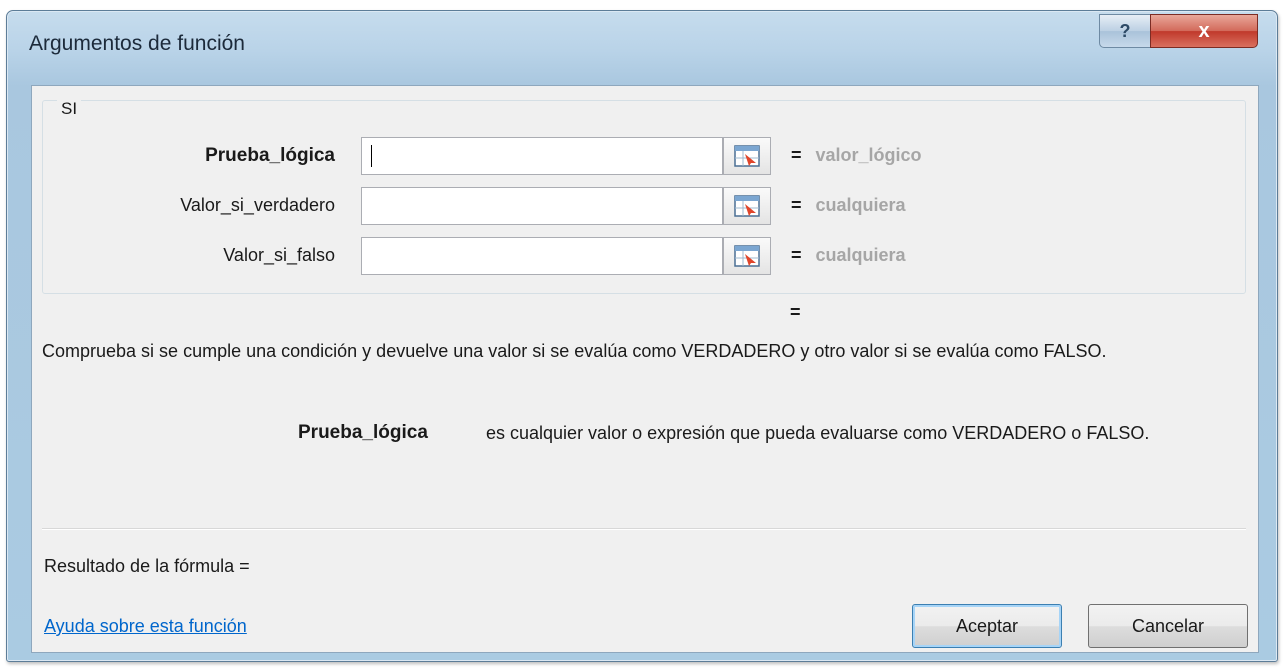  I want to click on argument-label: Prueba_lógica, so click(270, 155).